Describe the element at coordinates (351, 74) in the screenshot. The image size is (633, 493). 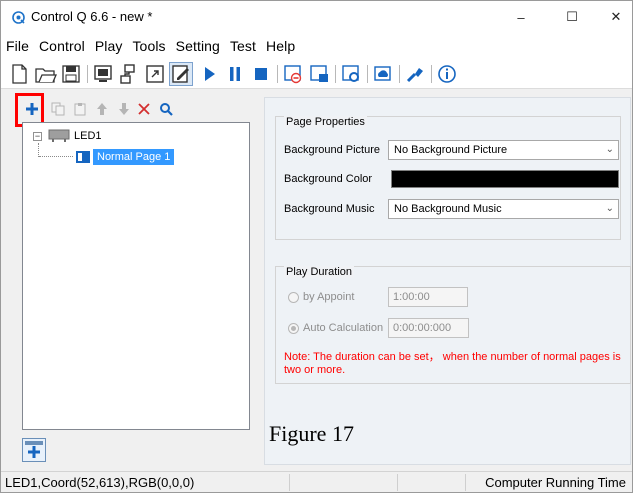
I see `settings-program-icon` at that location.